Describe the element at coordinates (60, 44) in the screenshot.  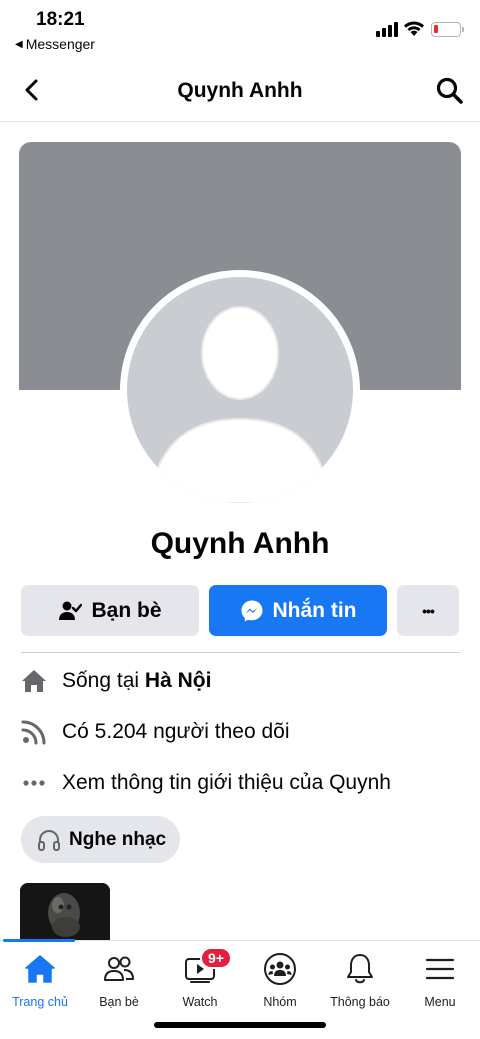
I see `back-app-label: Messenger` at that location.